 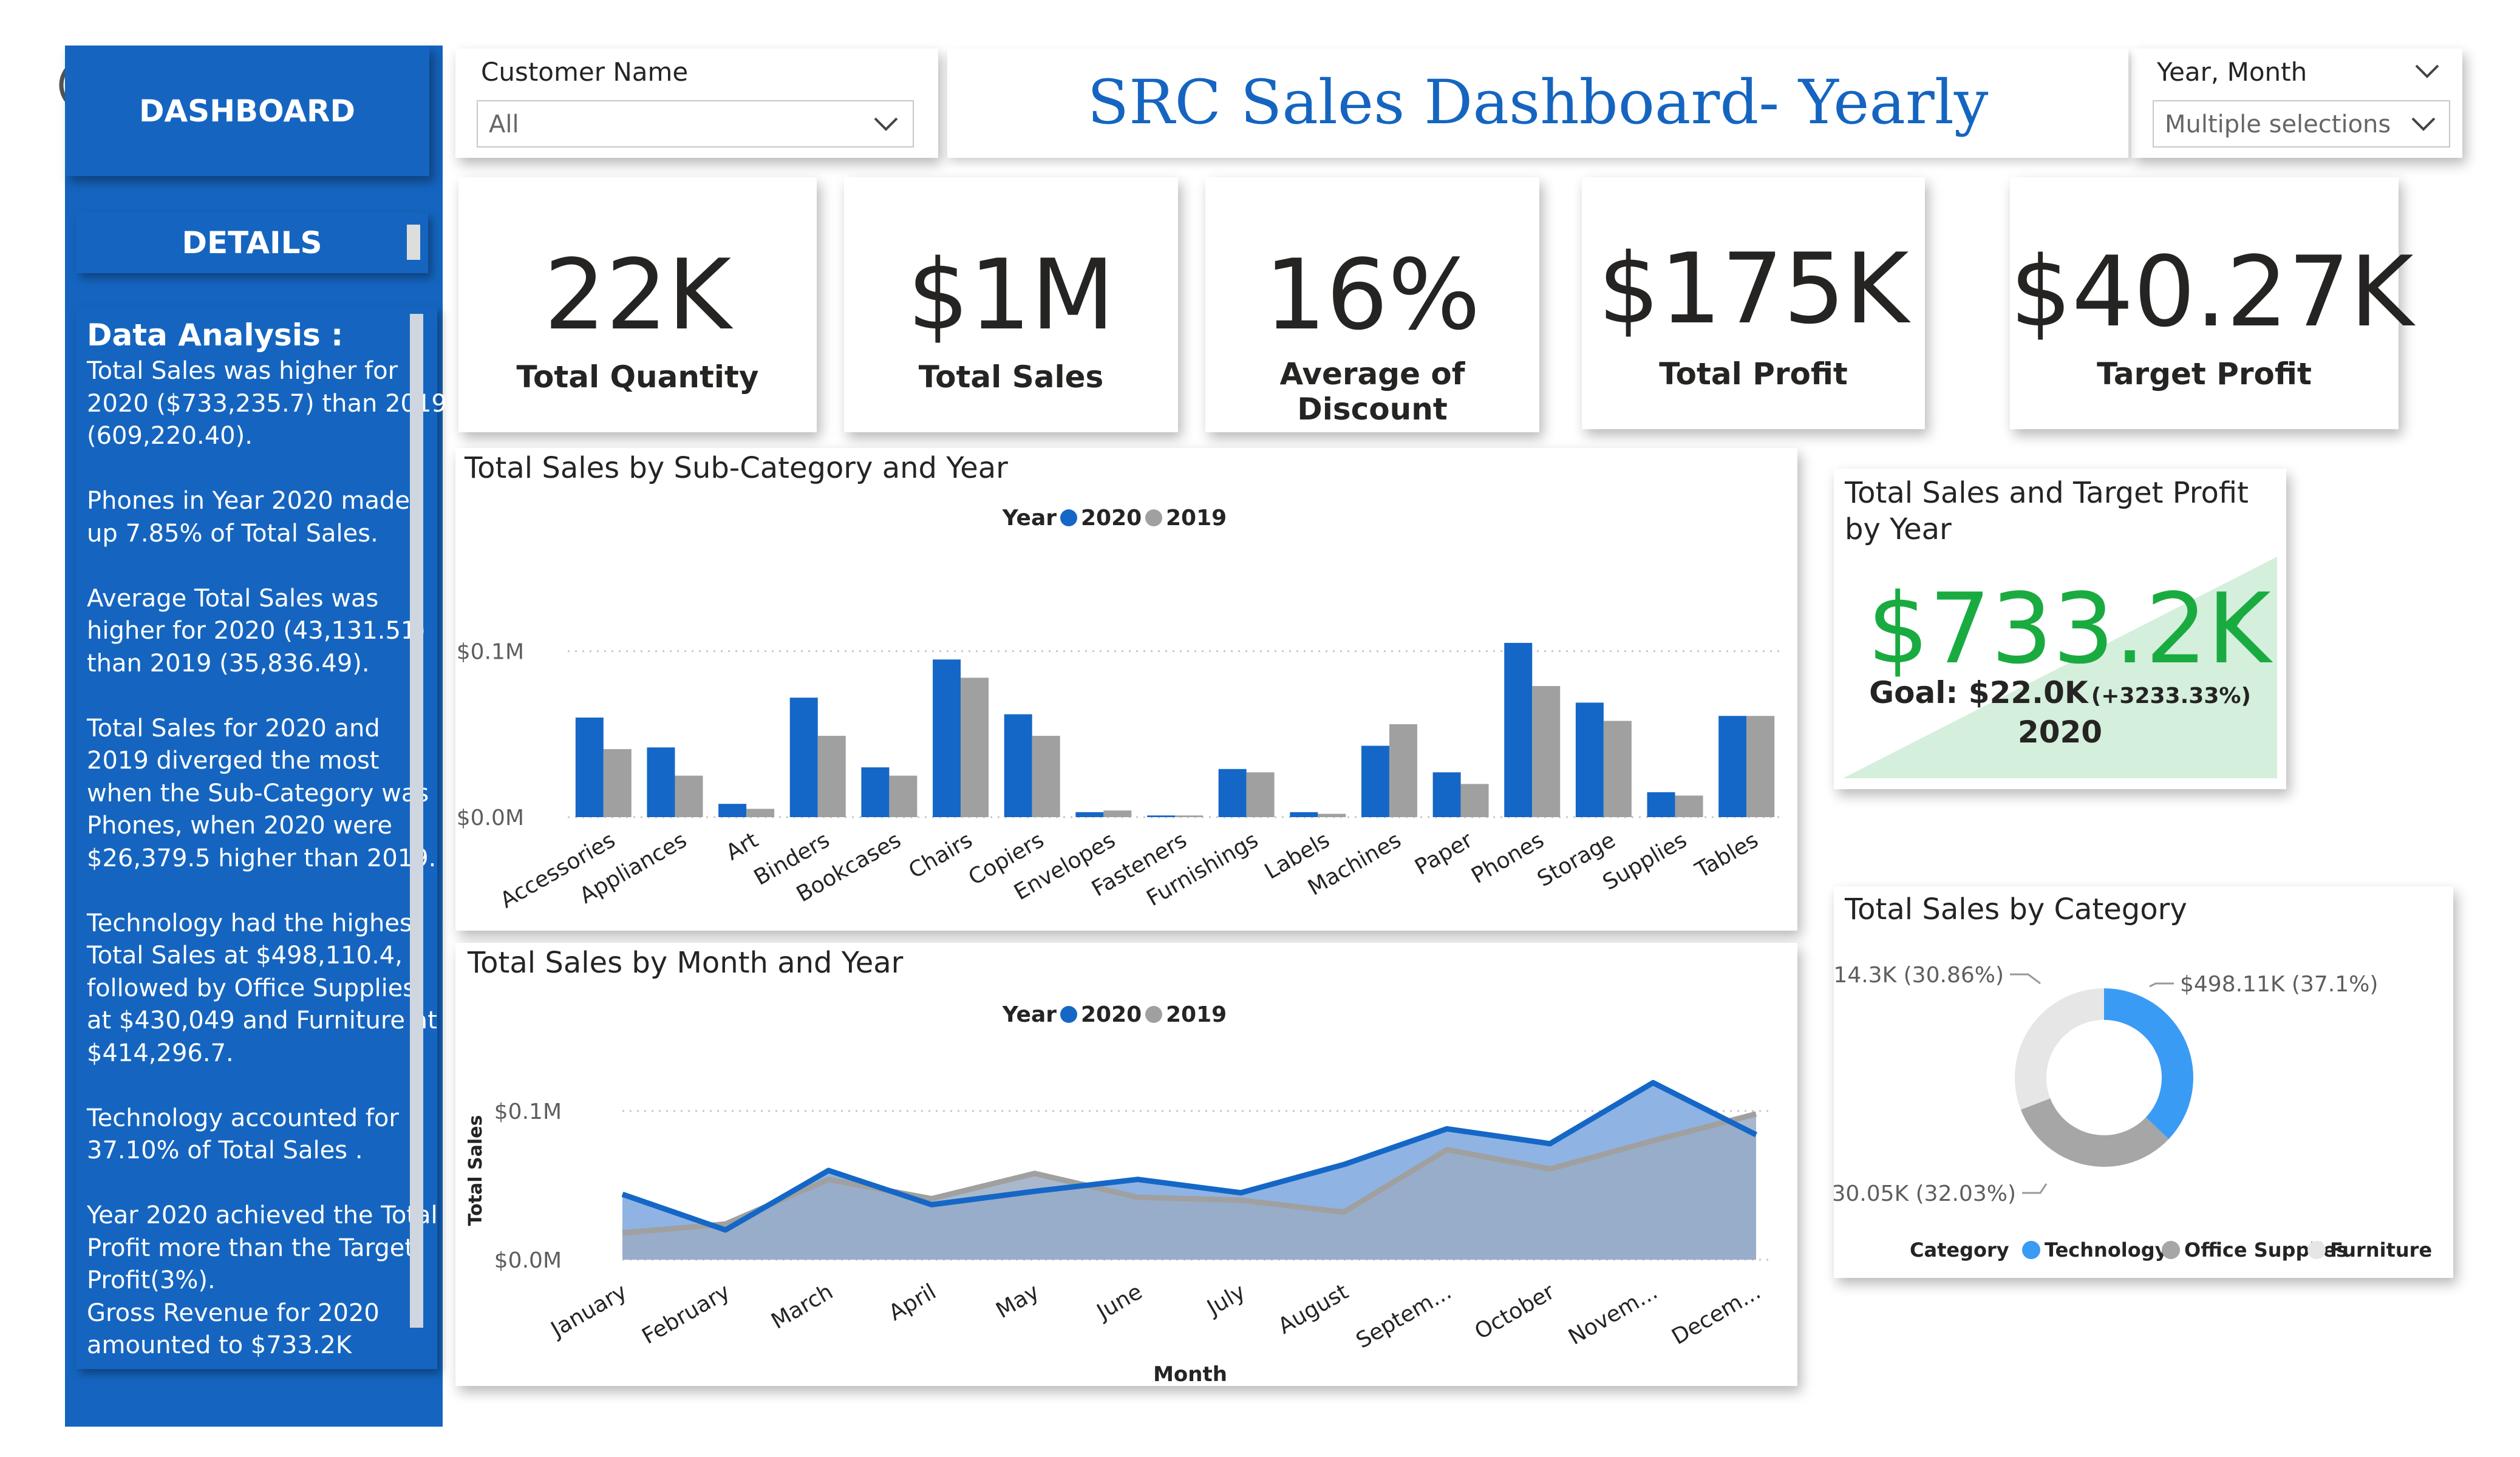 What do you see at coordinates (2171, 696) in the screenshot?
I see `gauge-goal-pct: (+3233.33%)` at bounding box center [2171, 696].